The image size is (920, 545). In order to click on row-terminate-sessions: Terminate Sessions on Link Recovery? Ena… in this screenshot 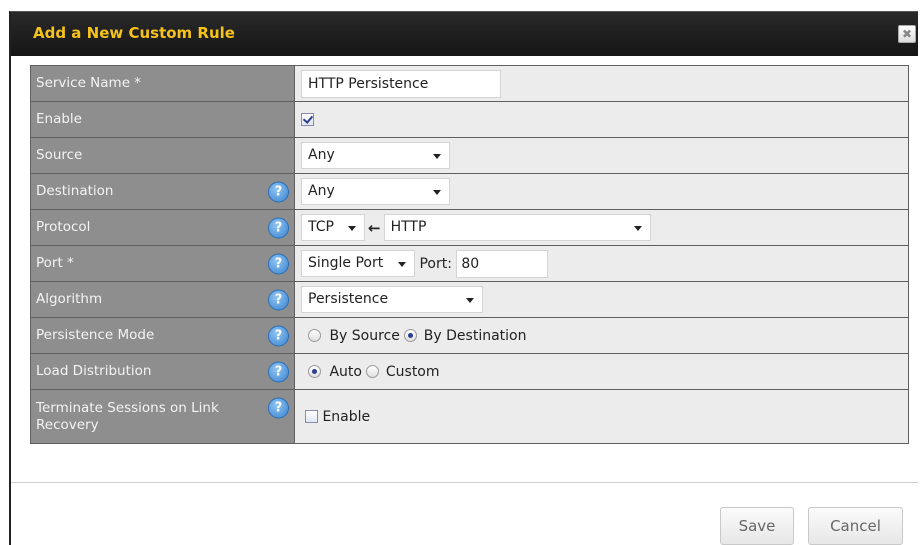, I will do `click(469, 416)`.